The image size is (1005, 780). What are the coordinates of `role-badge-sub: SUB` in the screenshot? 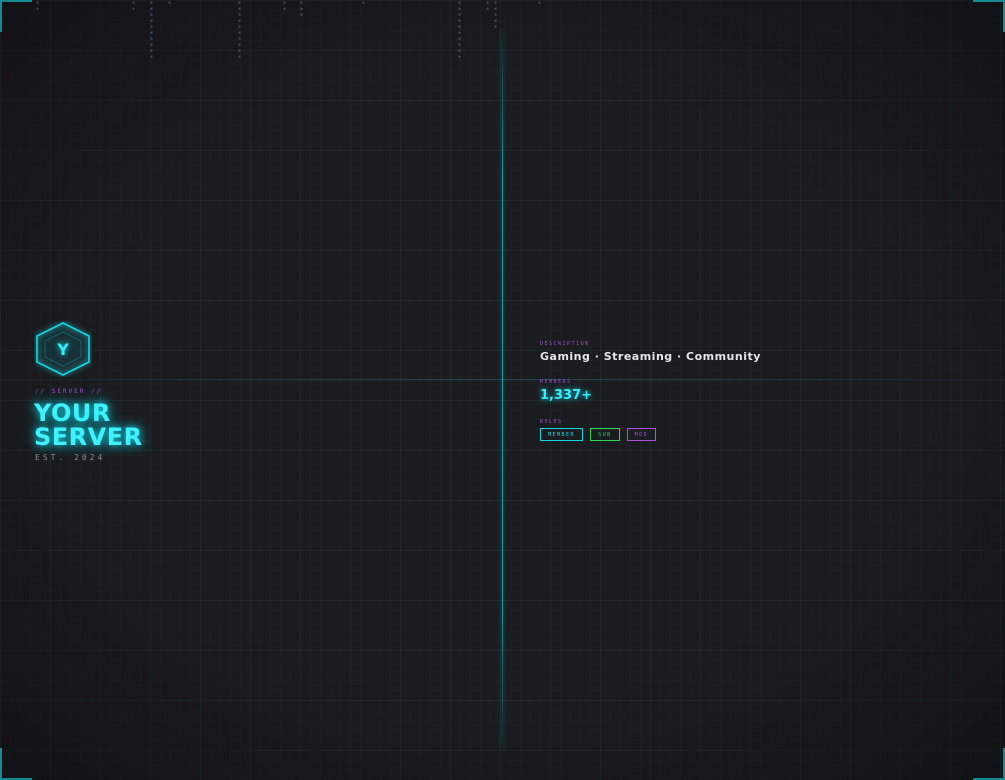 It's located at (605, 434).